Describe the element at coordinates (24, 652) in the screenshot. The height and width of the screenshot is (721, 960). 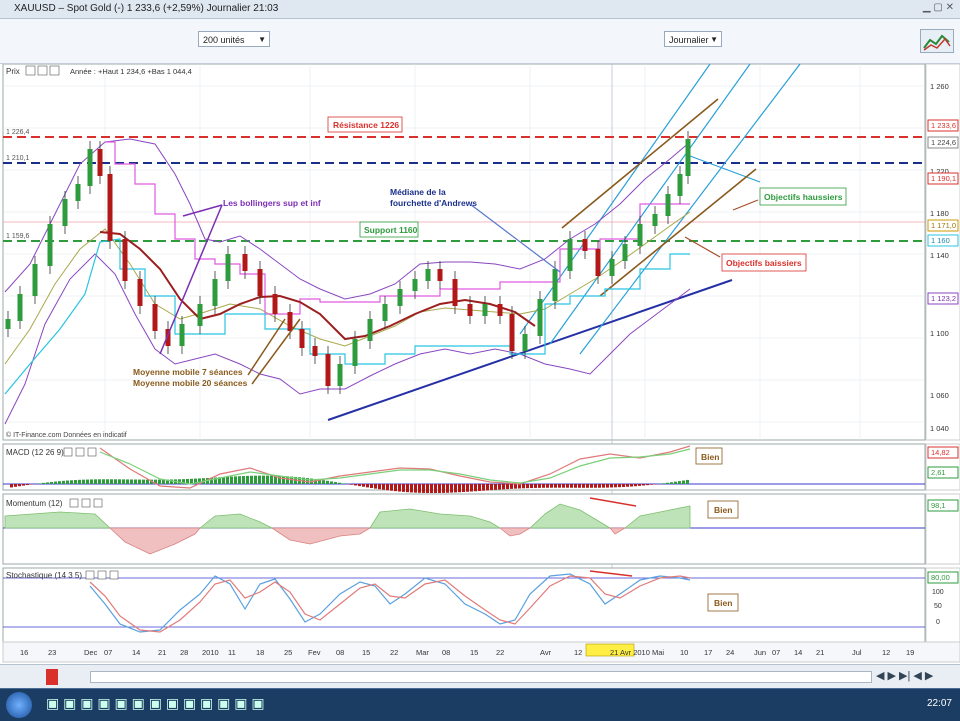
I see `x-tick-label: 16` at that location.